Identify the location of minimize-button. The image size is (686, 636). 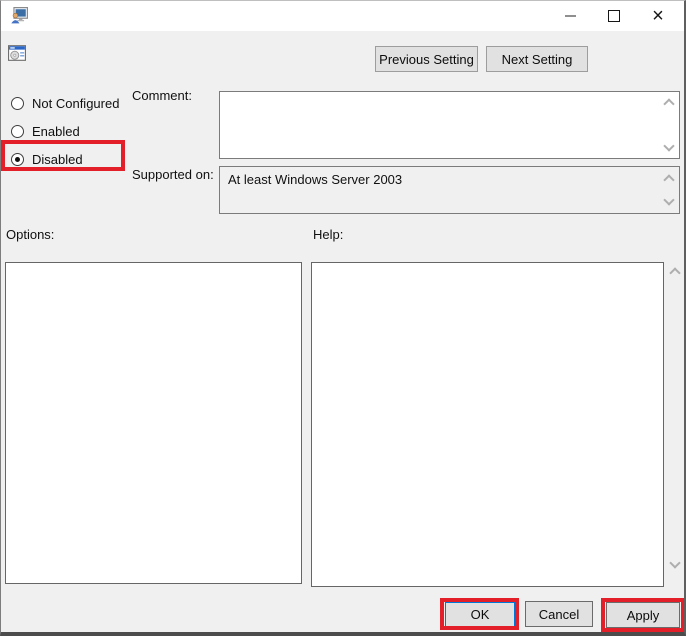
(570, 16).